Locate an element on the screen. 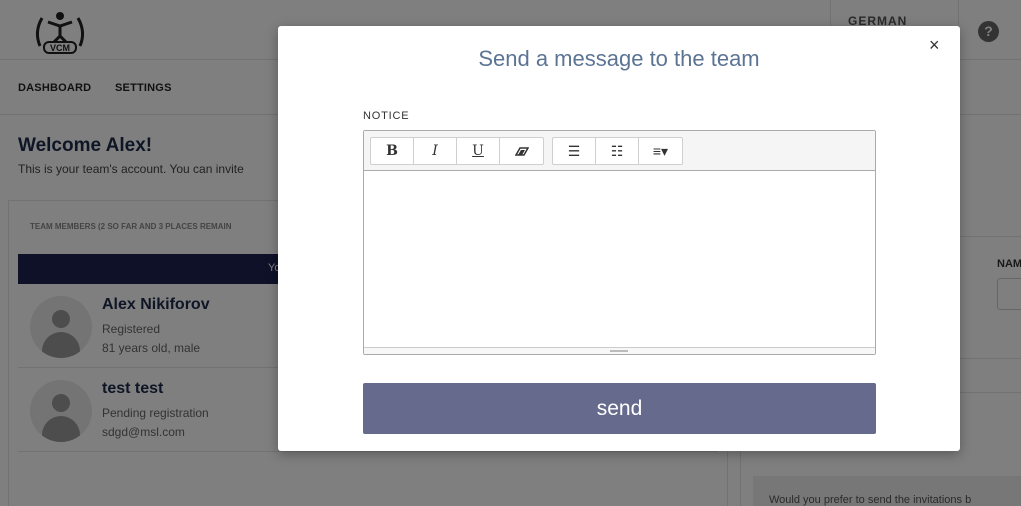 The width and height of the screenshot is (1021, 506). format-button-group: B I U is located at coordinates (457, 151).